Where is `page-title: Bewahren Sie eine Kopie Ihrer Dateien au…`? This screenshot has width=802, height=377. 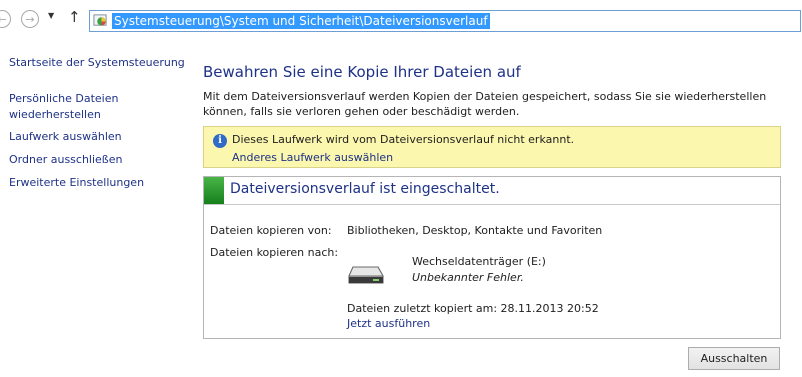 page-title: Bewahren Sie eine Kopie Ihrer Dateien au… is located at coordinates (362, 72).